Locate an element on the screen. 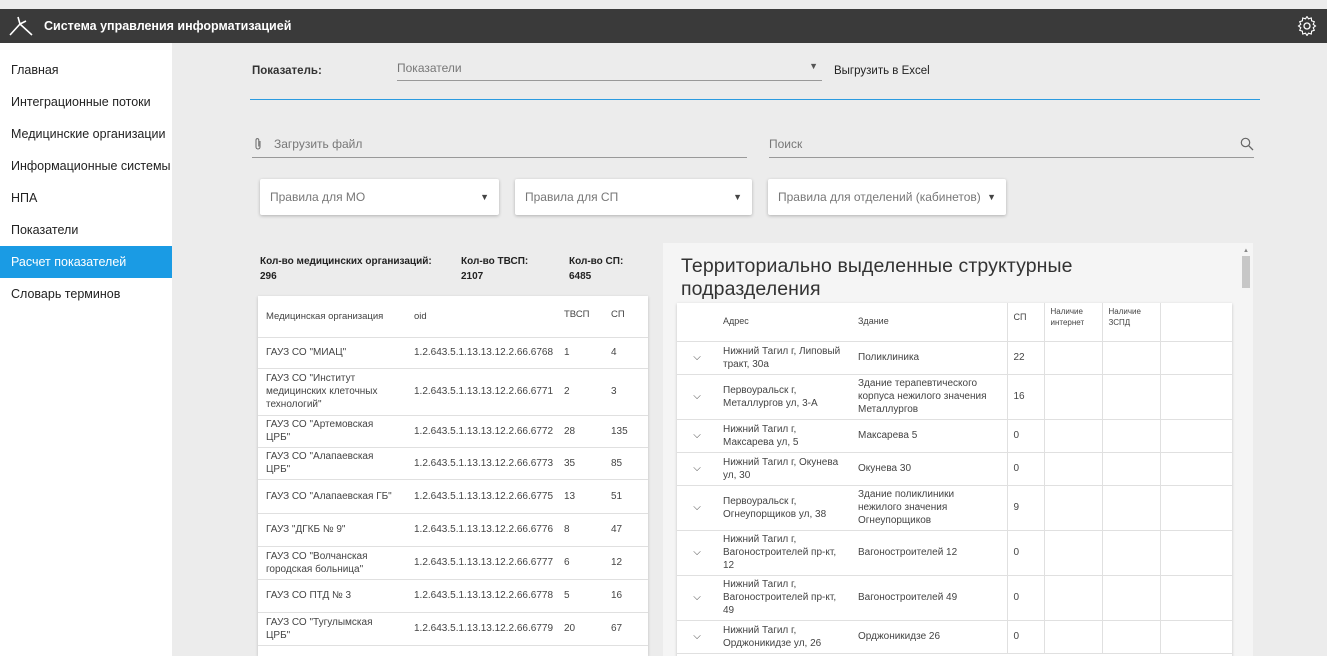  cell-organization: ГАУЗ СО "Алапаевская ЦРБ" is located at coordinates (332, 463).